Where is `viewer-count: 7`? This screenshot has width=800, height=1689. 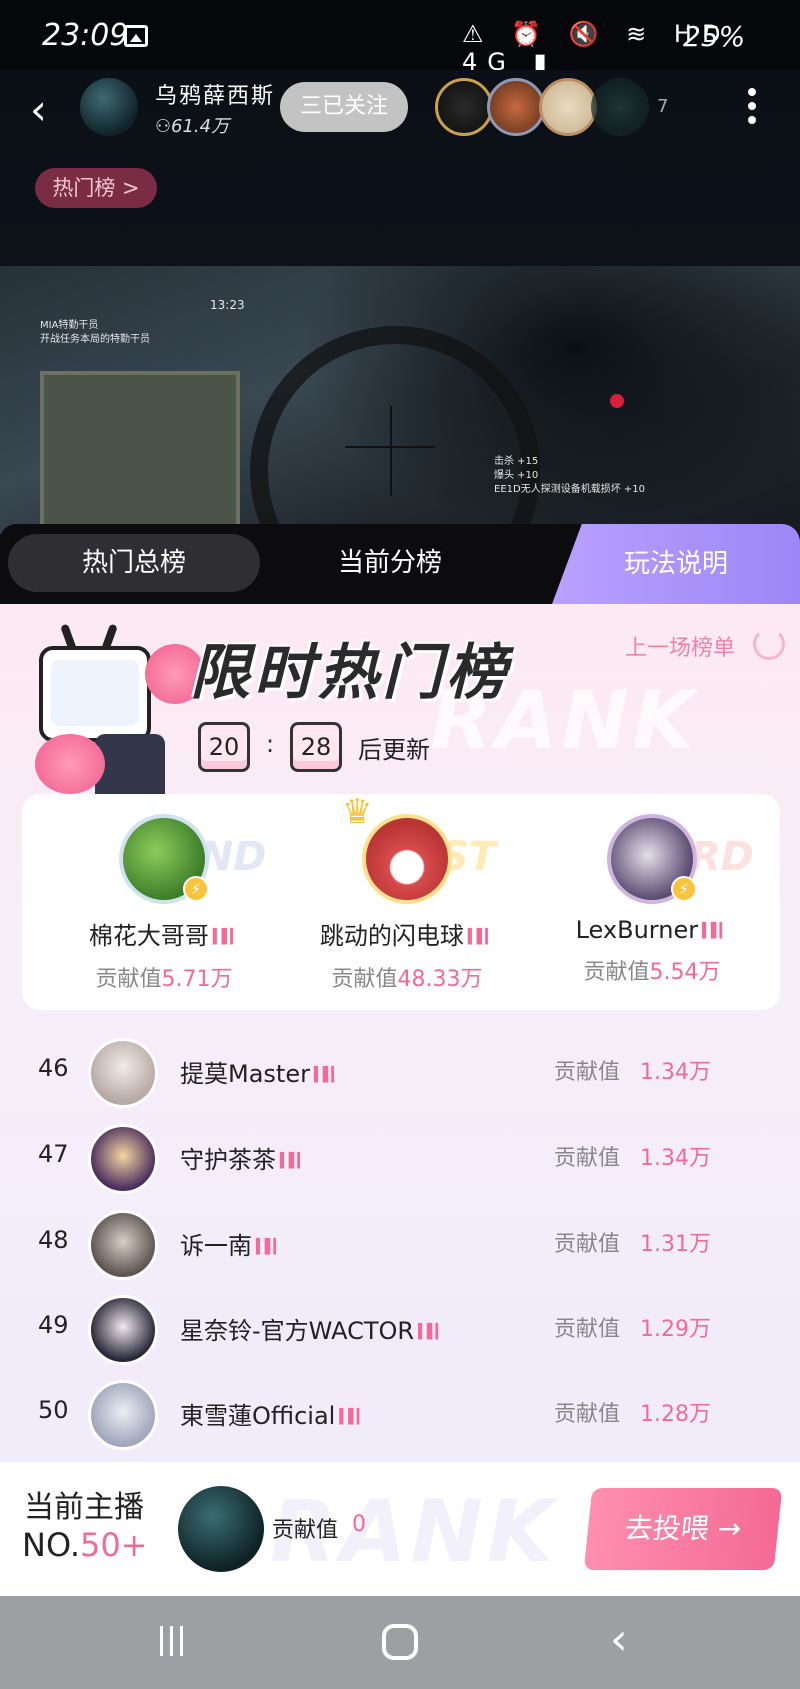
viewer-count: 7 is located at coordinates (662, 106).